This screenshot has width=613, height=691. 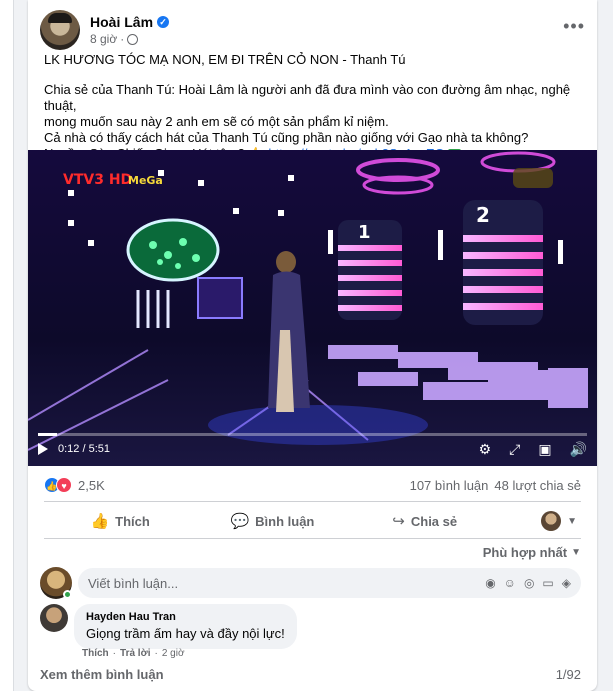 I want to click on comment-text: Giọng trầm ấm hay và đầy nội lực!, so click(x=185, y=633).